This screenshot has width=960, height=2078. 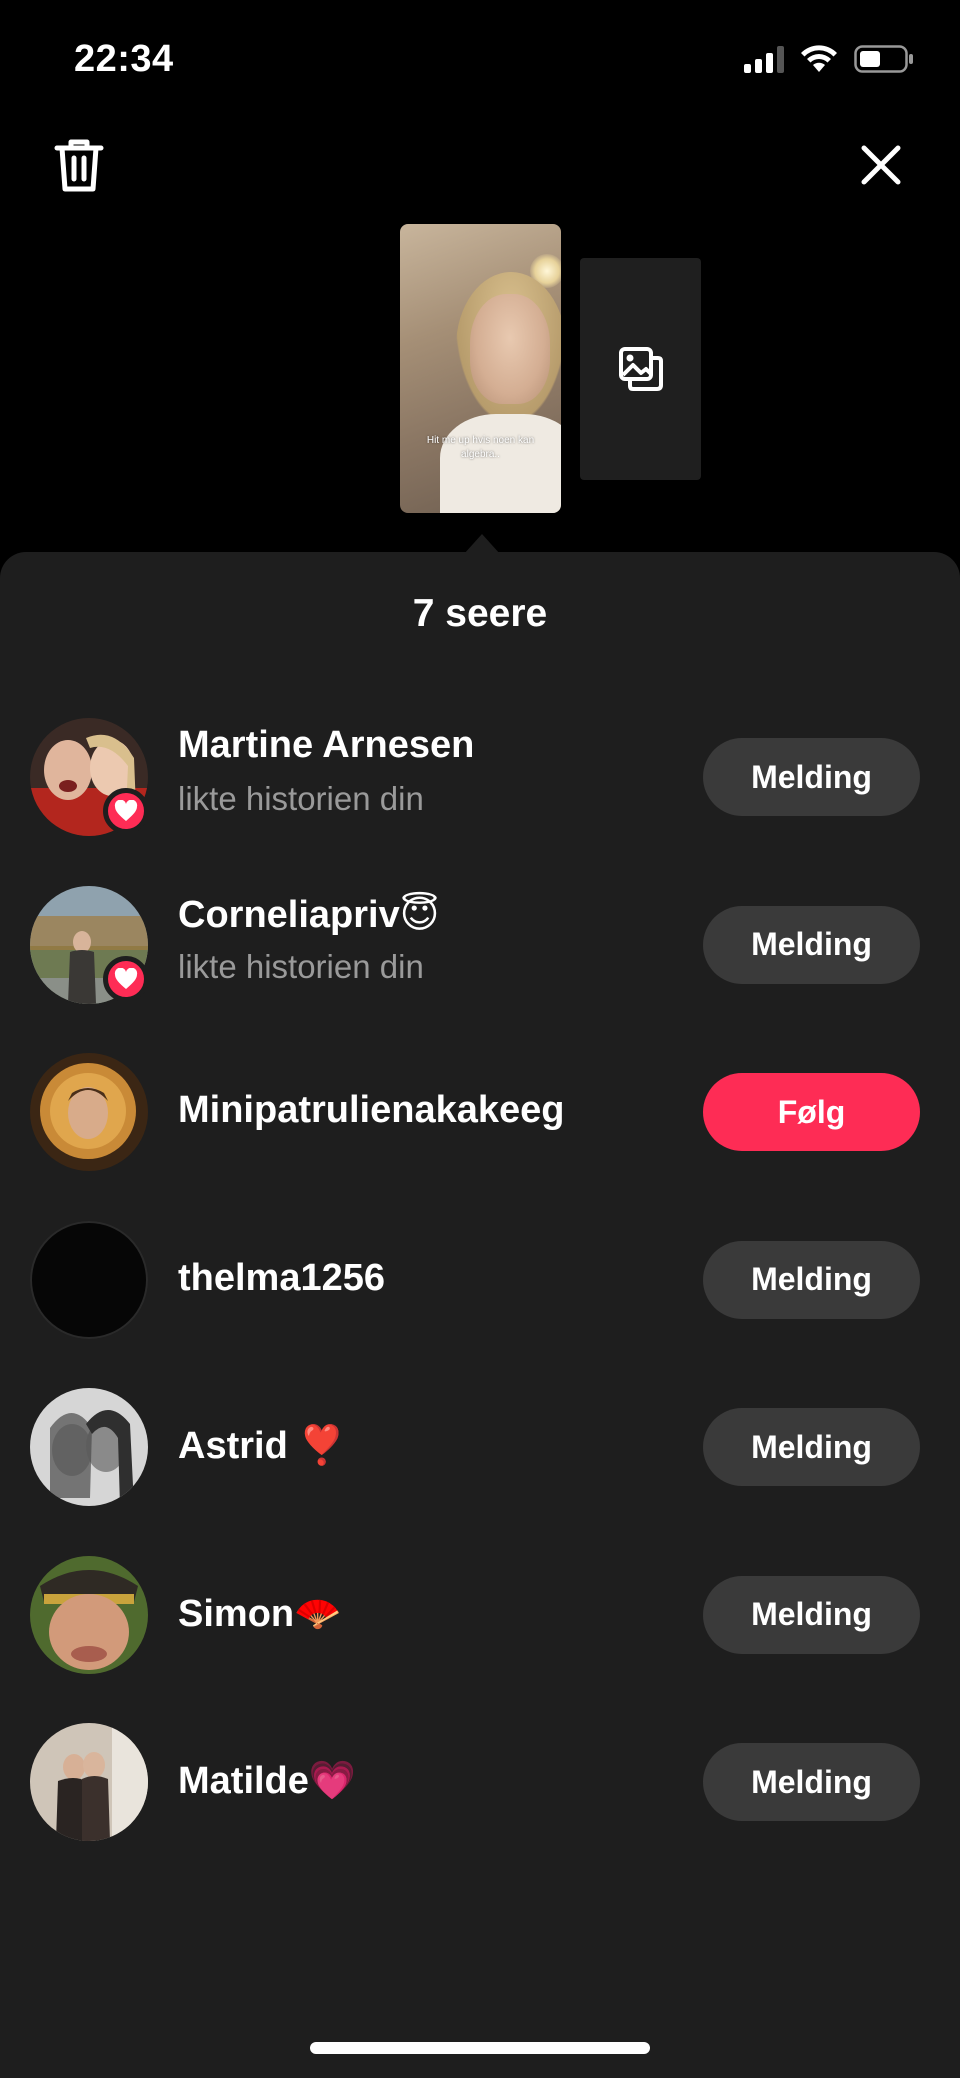 What do you see at coordinates (371, 1110) in the screenshot?
I see `viewer-name: Minipatrulienakakeeg` at bounding box center [371, 1110].